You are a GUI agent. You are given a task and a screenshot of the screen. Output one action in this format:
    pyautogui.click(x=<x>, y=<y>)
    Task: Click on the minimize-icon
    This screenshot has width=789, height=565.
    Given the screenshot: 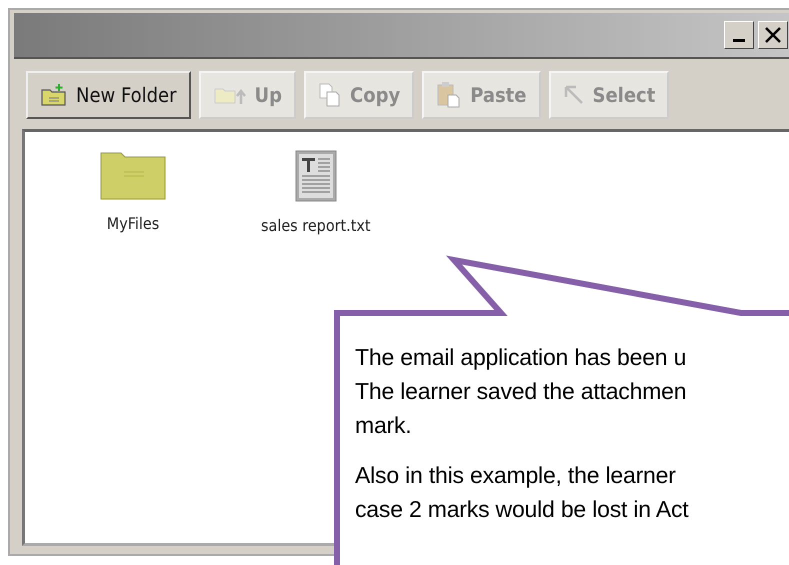 What is the action you would take?
    pyautogui.click(x=739, y=40)
    